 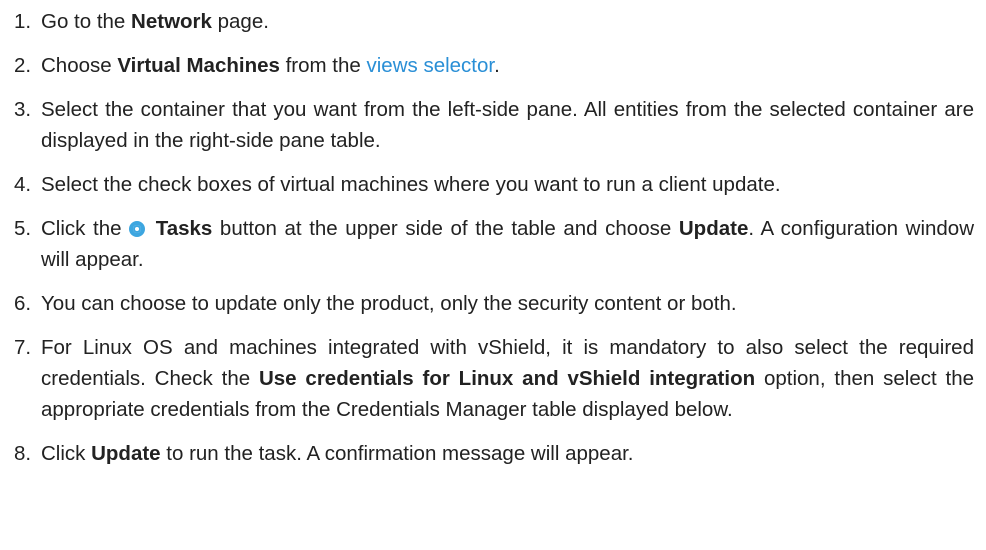 What do you see at coordinates (23, 184) in the screenshot?
I see `step-number: 4.` at bounding box center [23, 184].